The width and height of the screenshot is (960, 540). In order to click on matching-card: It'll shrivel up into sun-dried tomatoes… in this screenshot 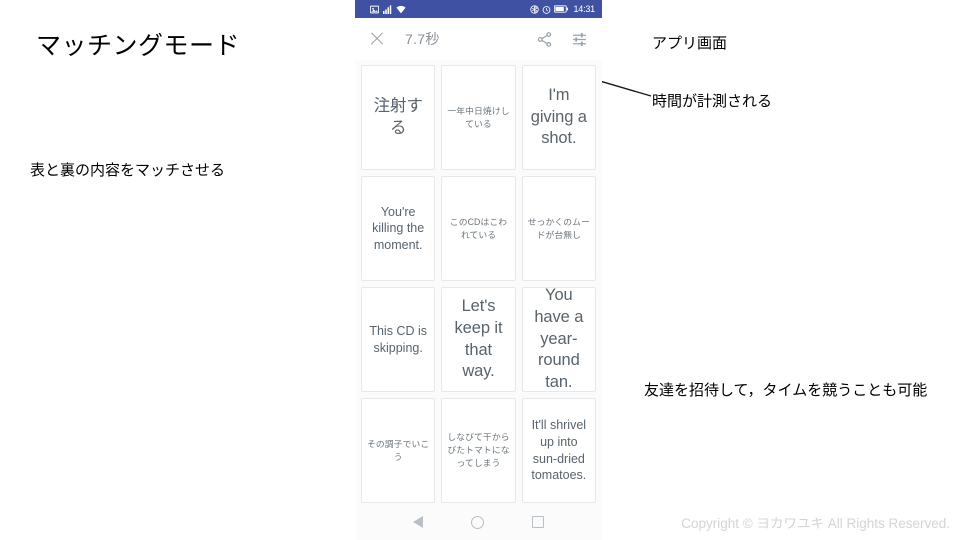, I will do `click(558, 450)`.